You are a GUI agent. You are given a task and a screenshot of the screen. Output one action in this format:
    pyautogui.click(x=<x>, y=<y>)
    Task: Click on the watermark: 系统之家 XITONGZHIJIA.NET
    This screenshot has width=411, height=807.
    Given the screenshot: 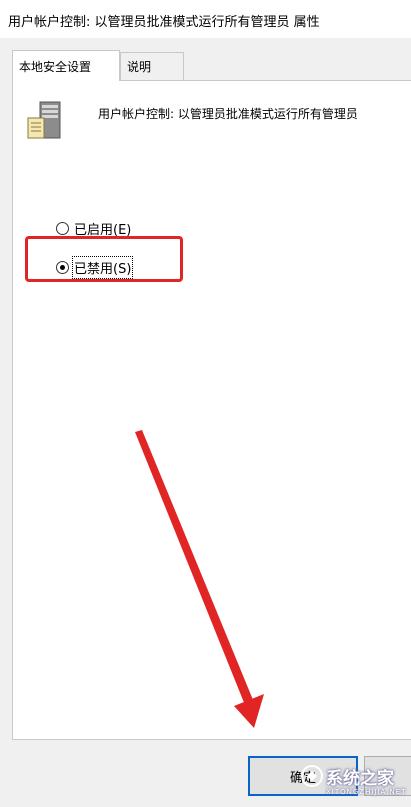 What is the action you would take?
    pyautogui.click(x=354, y=783)
    